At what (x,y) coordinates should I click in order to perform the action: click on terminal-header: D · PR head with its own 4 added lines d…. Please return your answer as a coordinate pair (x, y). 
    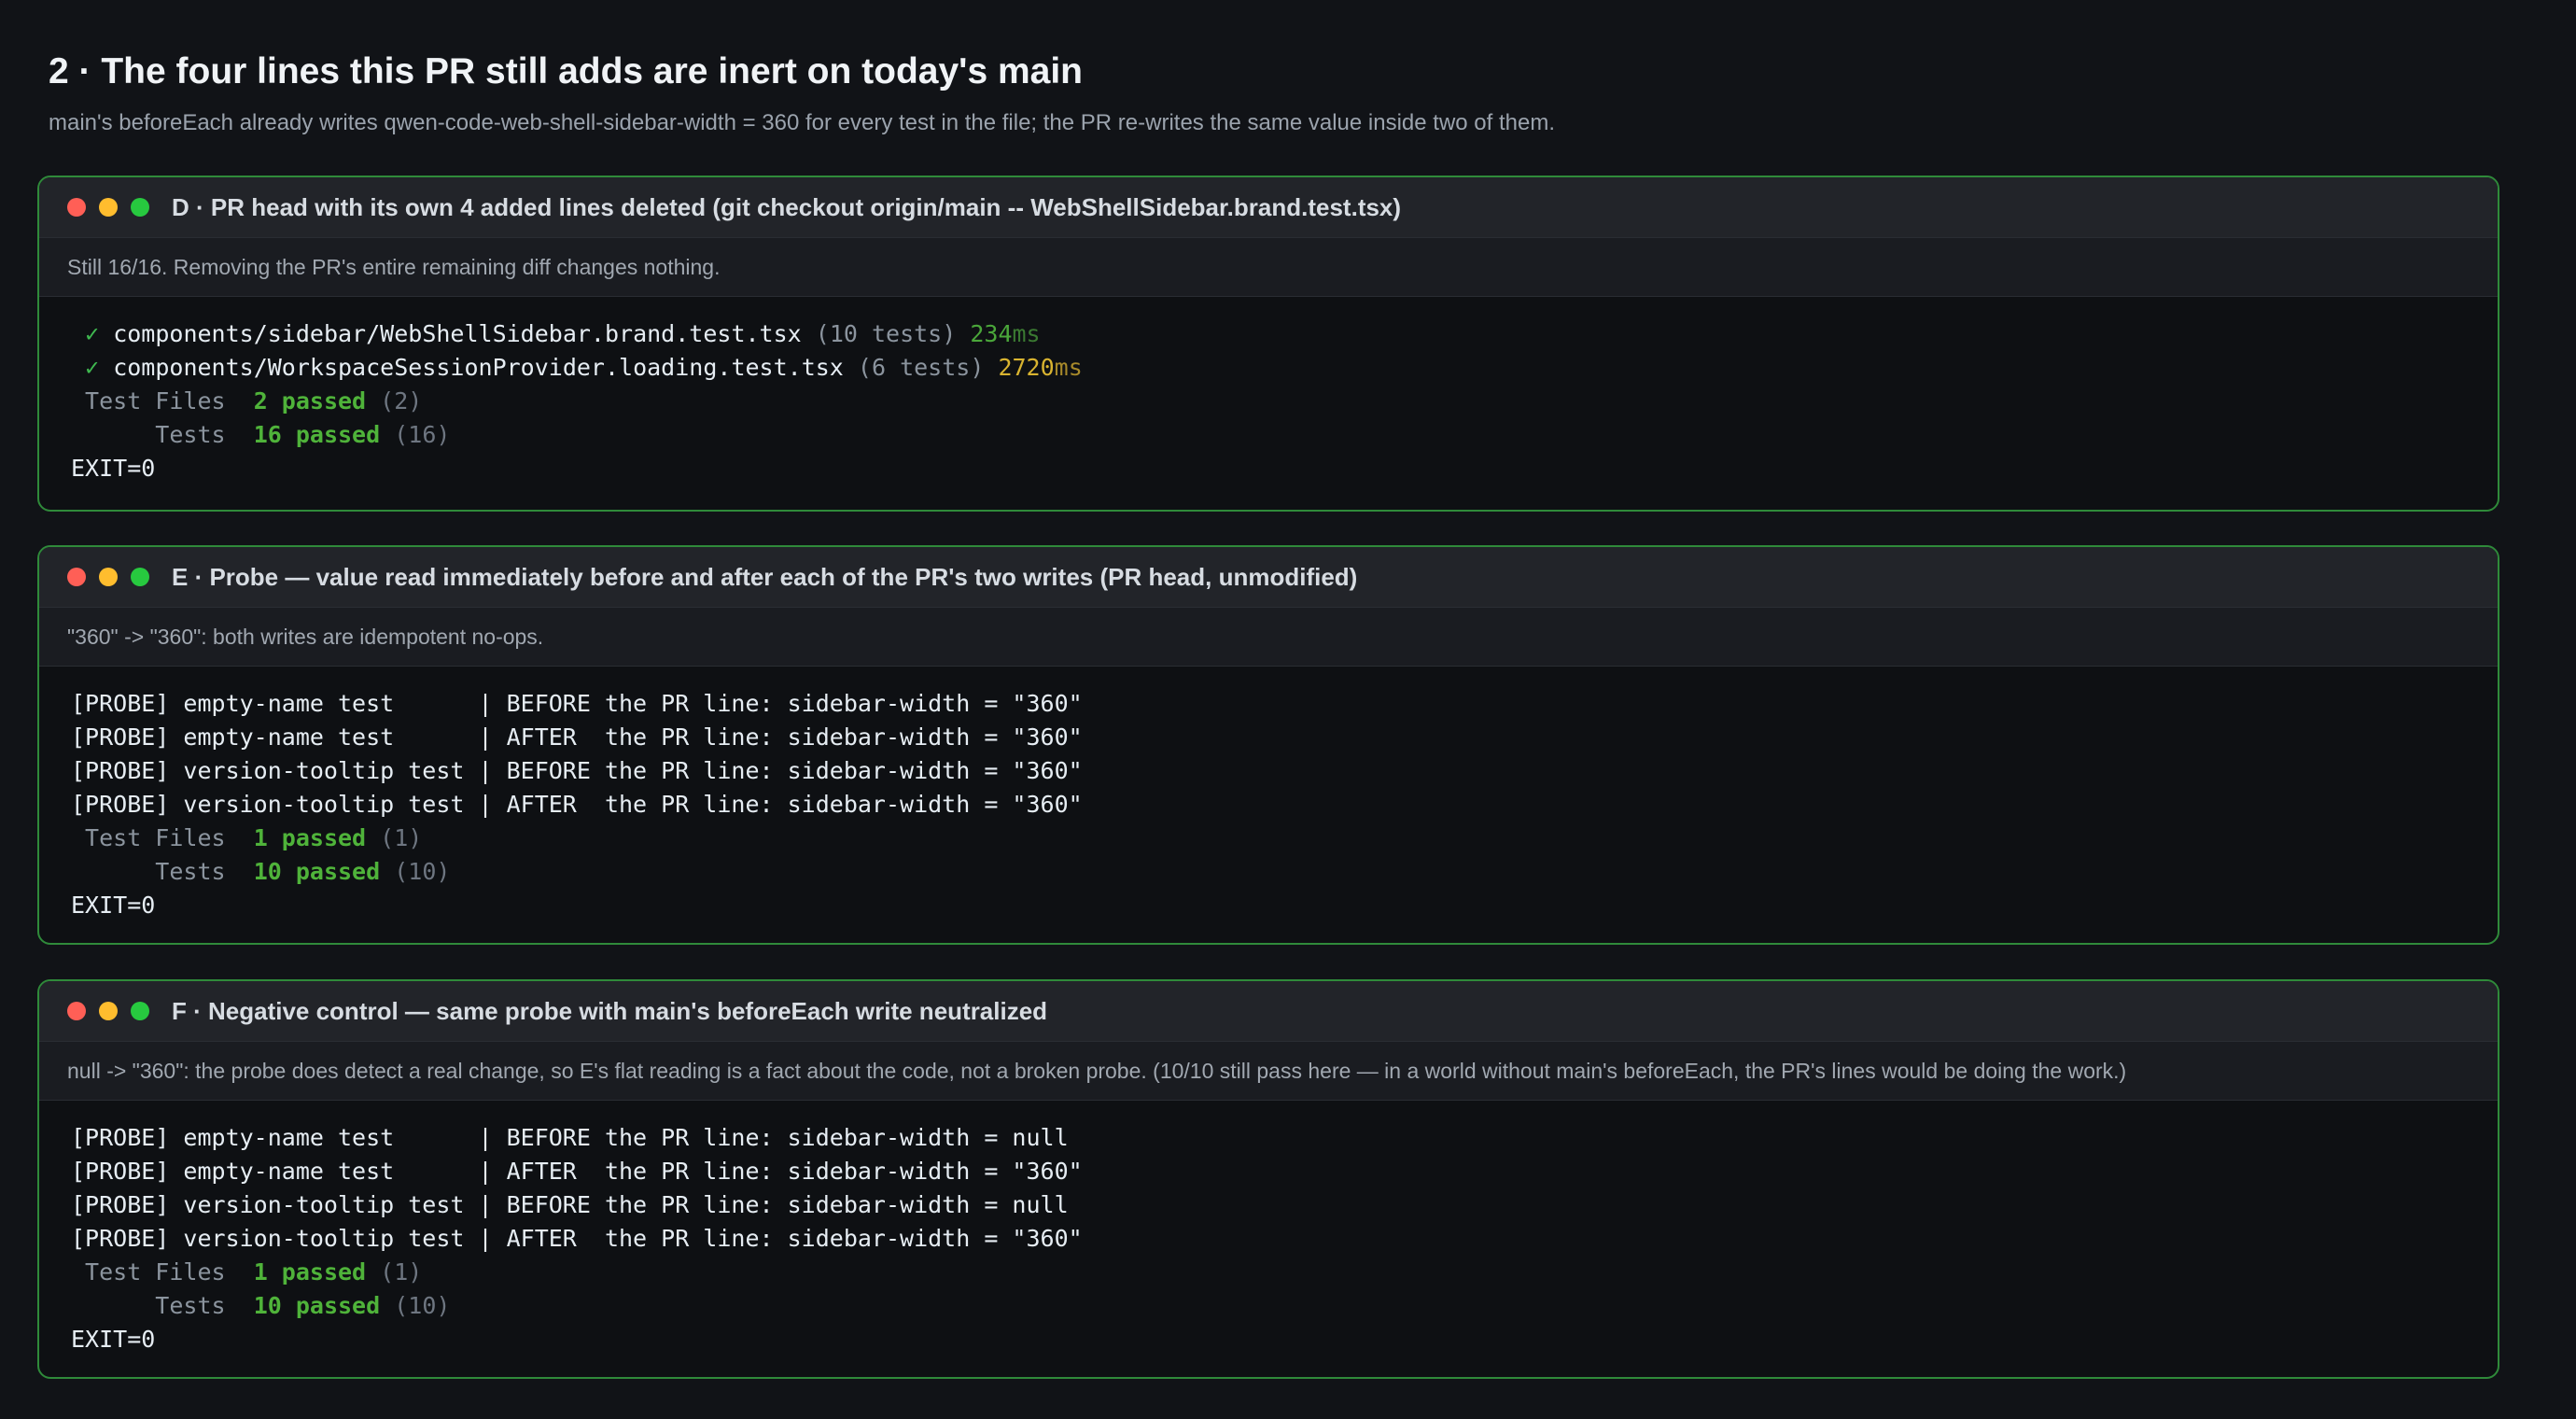
    Looking at the image, I should click on (1268, 207).